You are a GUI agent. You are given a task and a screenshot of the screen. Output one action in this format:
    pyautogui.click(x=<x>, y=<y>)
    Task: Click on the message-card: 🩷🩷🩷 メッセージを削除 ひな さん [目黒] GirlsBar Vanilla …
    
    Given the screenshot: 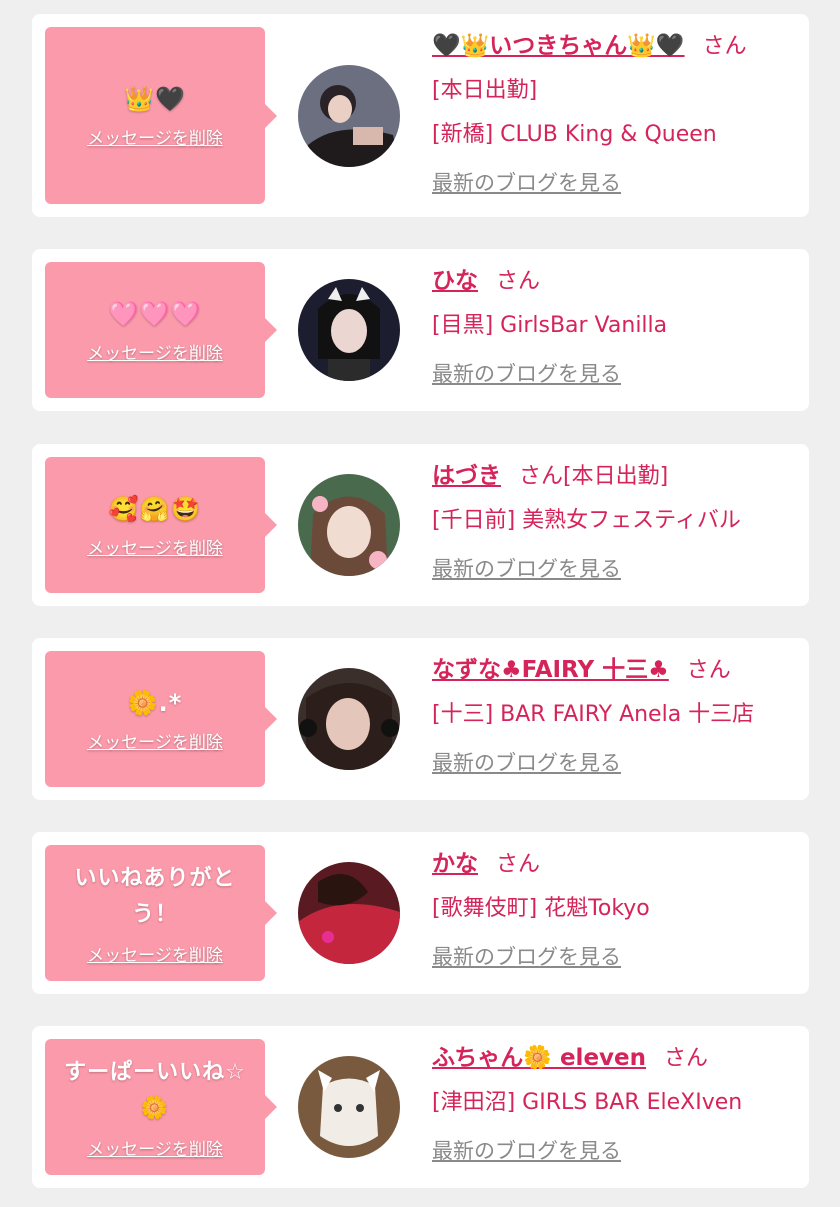 What is the action you would take?
    pyautogui.click(x=420, y=330)
    